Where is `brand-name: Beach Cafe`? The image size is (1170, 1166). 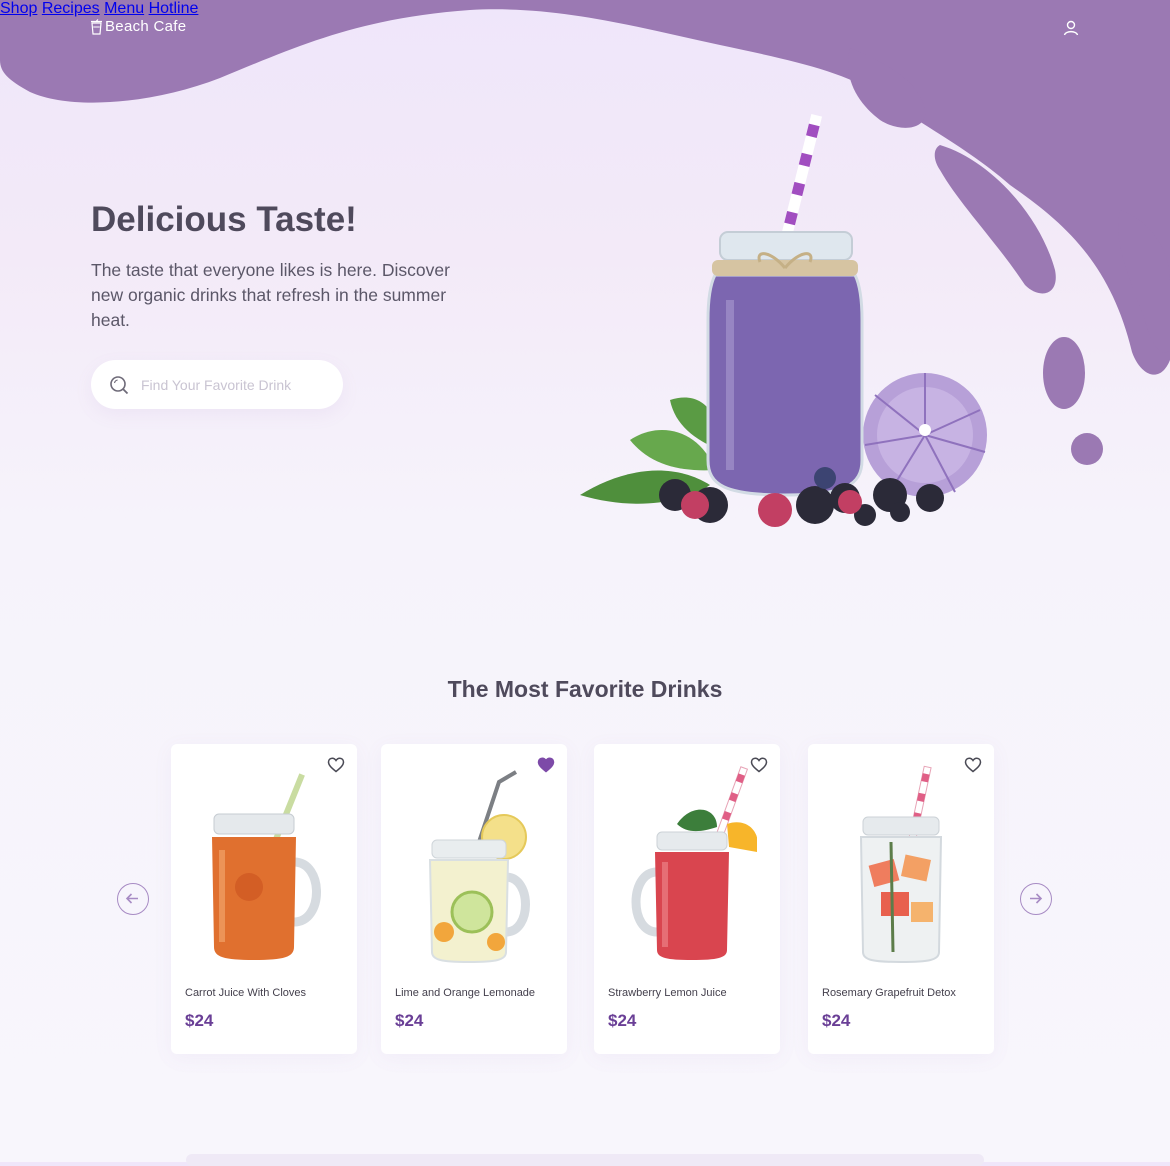 brand-name: Beach Cafe is located at coordinates (146, 26).